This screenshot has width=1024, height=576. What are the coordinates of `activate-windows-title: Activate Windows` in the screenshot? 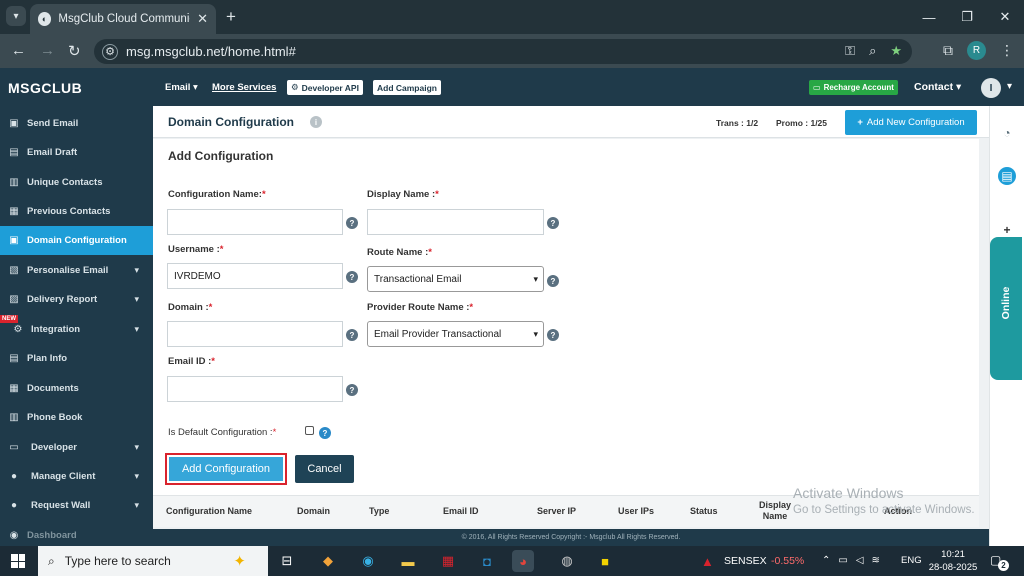 It's located at (848, 493).